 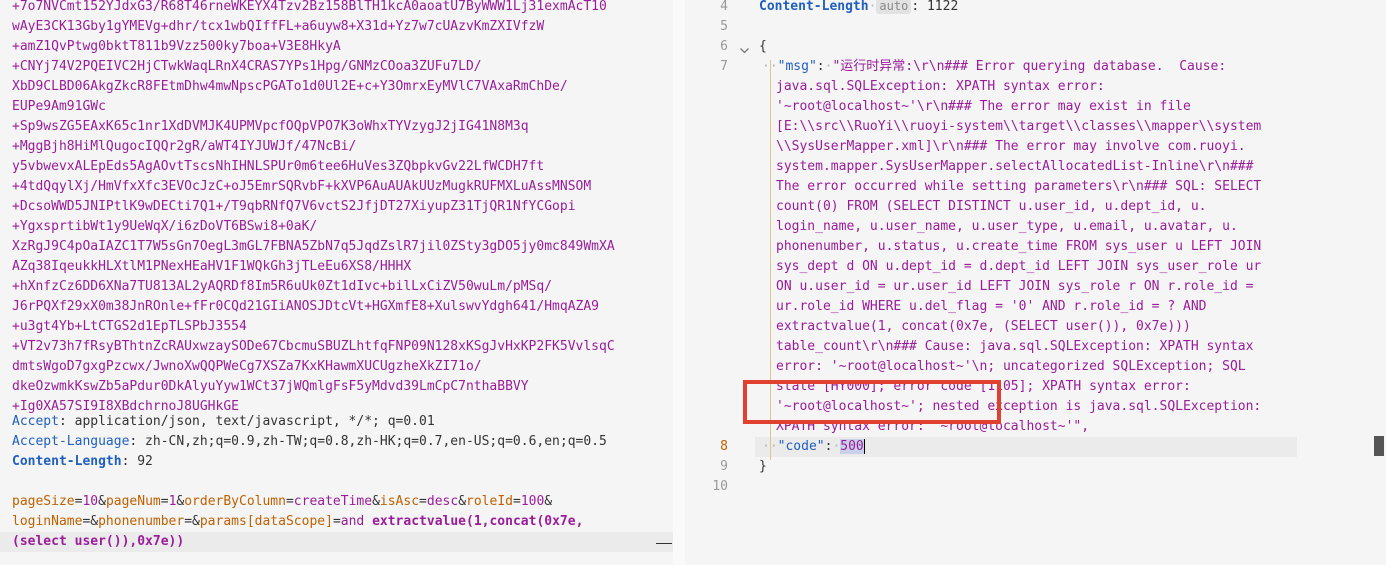 What do you see at coordinates (679, 282) in the screenshot?
I see `pane-divider` at bounding box center [679, 282].